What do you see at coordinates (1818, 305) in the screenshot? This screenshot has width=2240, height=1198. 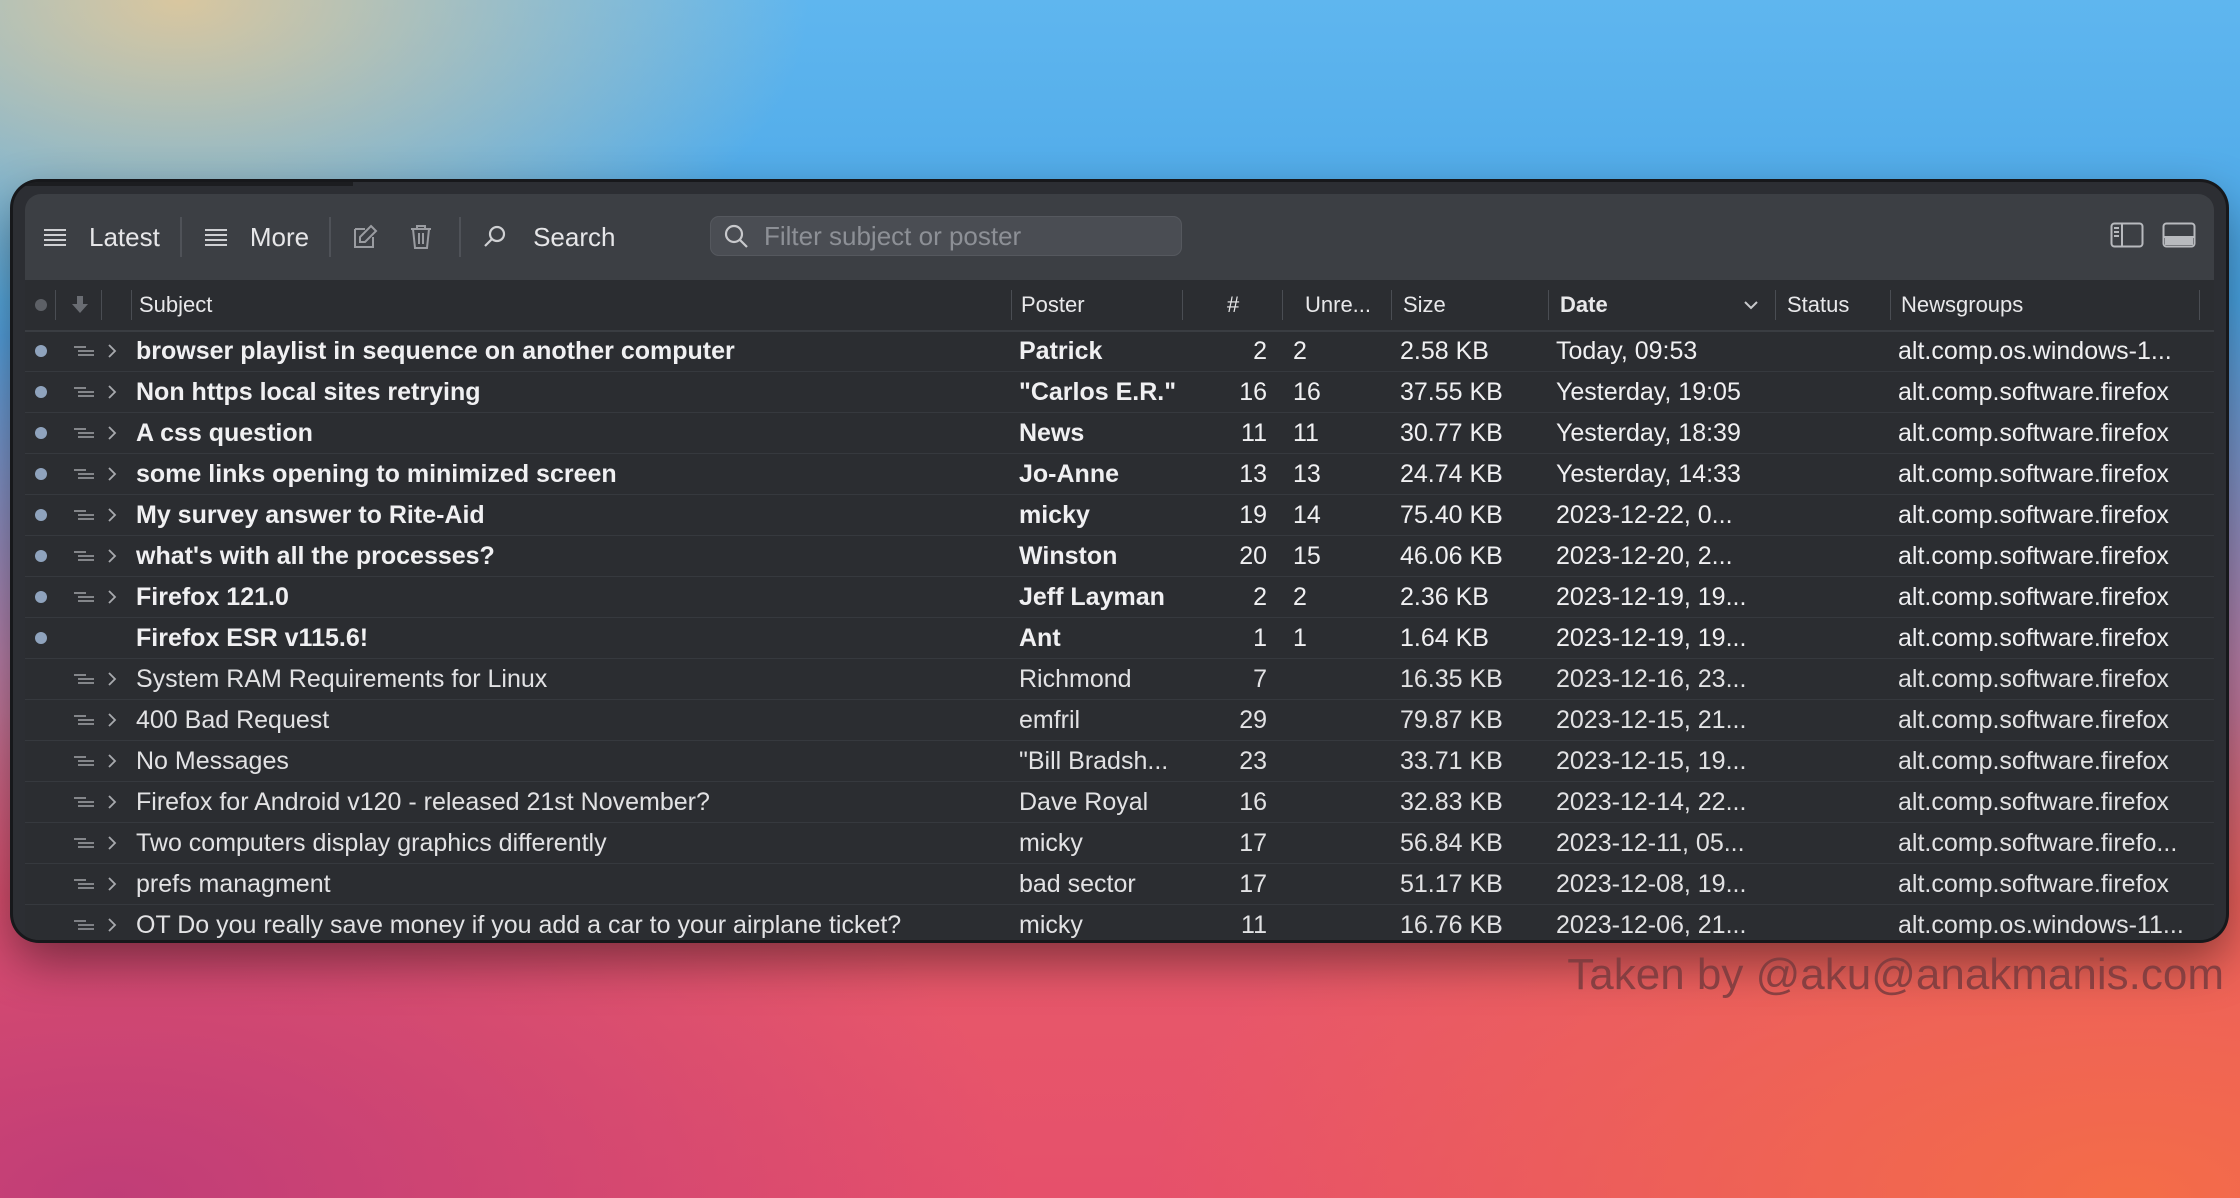 I see `status-column-header: Status` at bounding box center [1818, 305].